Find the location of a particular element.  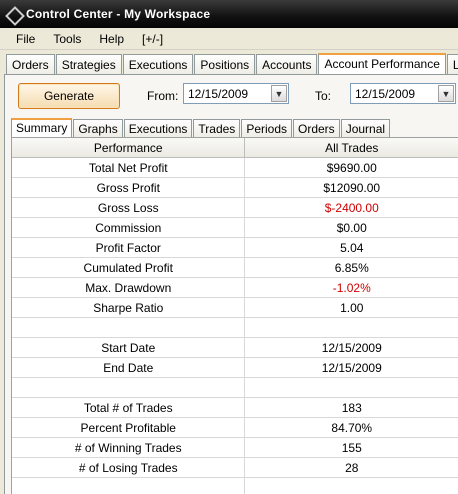

to-date-value: 12/15/2009 is located at coordinates (385, 93).